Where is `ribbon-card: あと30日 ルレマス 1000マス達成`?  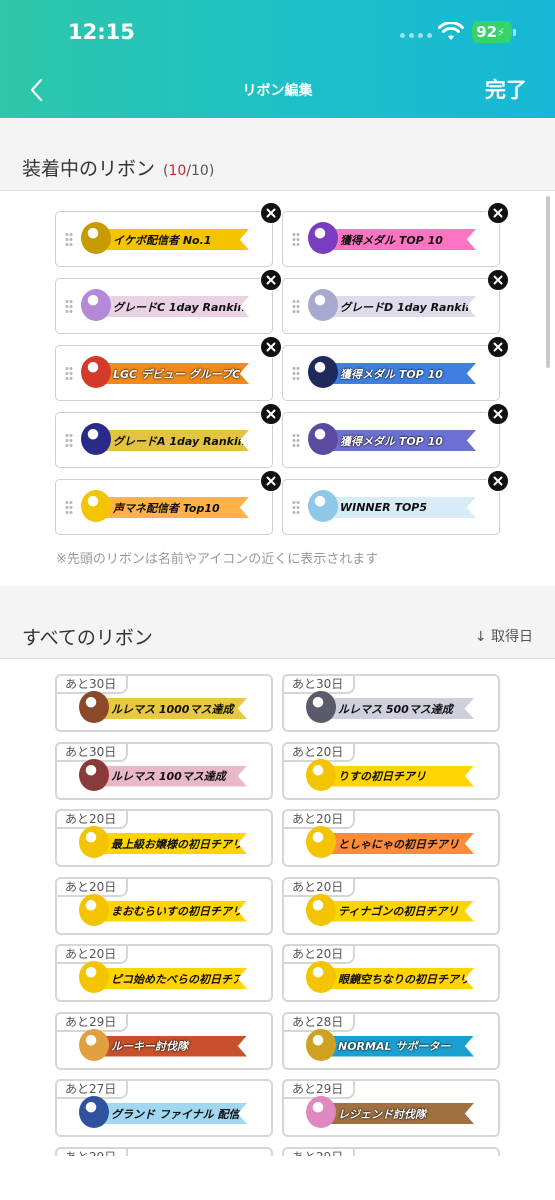
ribbon-card: あと30日 ルレマス 1000マス達成 is located at coordinates (164, 703).